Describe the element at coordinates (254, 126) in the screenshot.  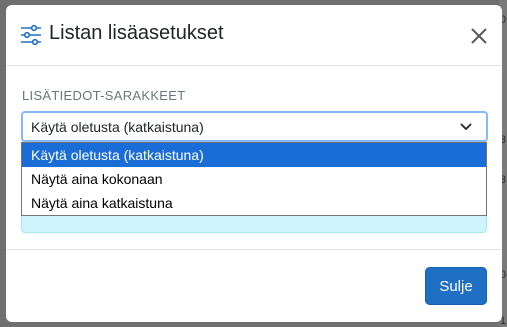
I see `extra-columns-select: Käytä oletusta (katkaistuna)` at that location.